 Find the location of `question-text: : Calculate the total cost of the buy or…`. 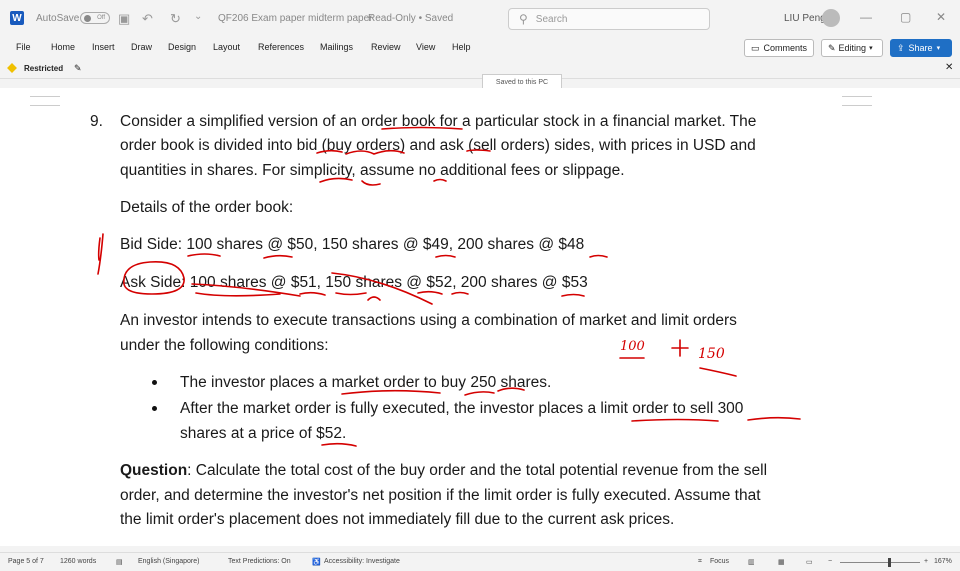

question-text: : Calculate the total cost of the buy or… is located at coordinates (477, 470).